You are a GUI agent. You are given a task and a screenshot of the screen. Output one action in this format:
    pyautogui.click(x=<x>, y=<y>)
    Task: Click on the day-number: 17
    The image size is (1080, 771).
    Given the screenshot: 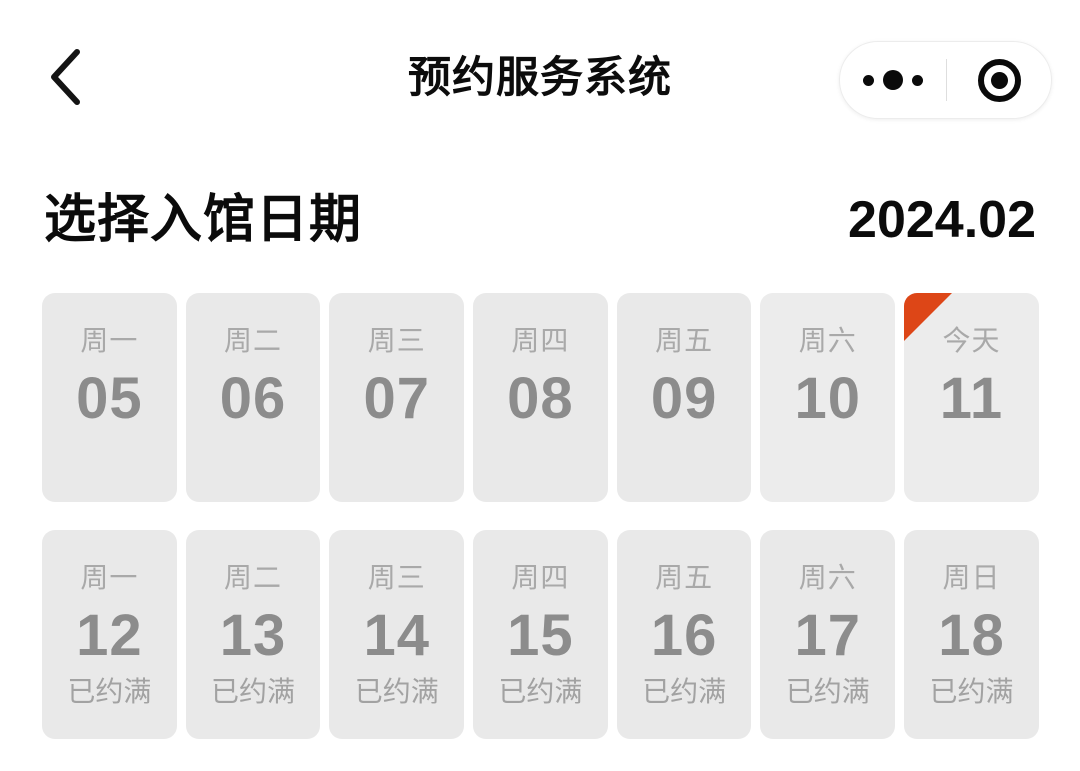 What is the action you would take?
    pyautogui.click(x=828, y=635)
    